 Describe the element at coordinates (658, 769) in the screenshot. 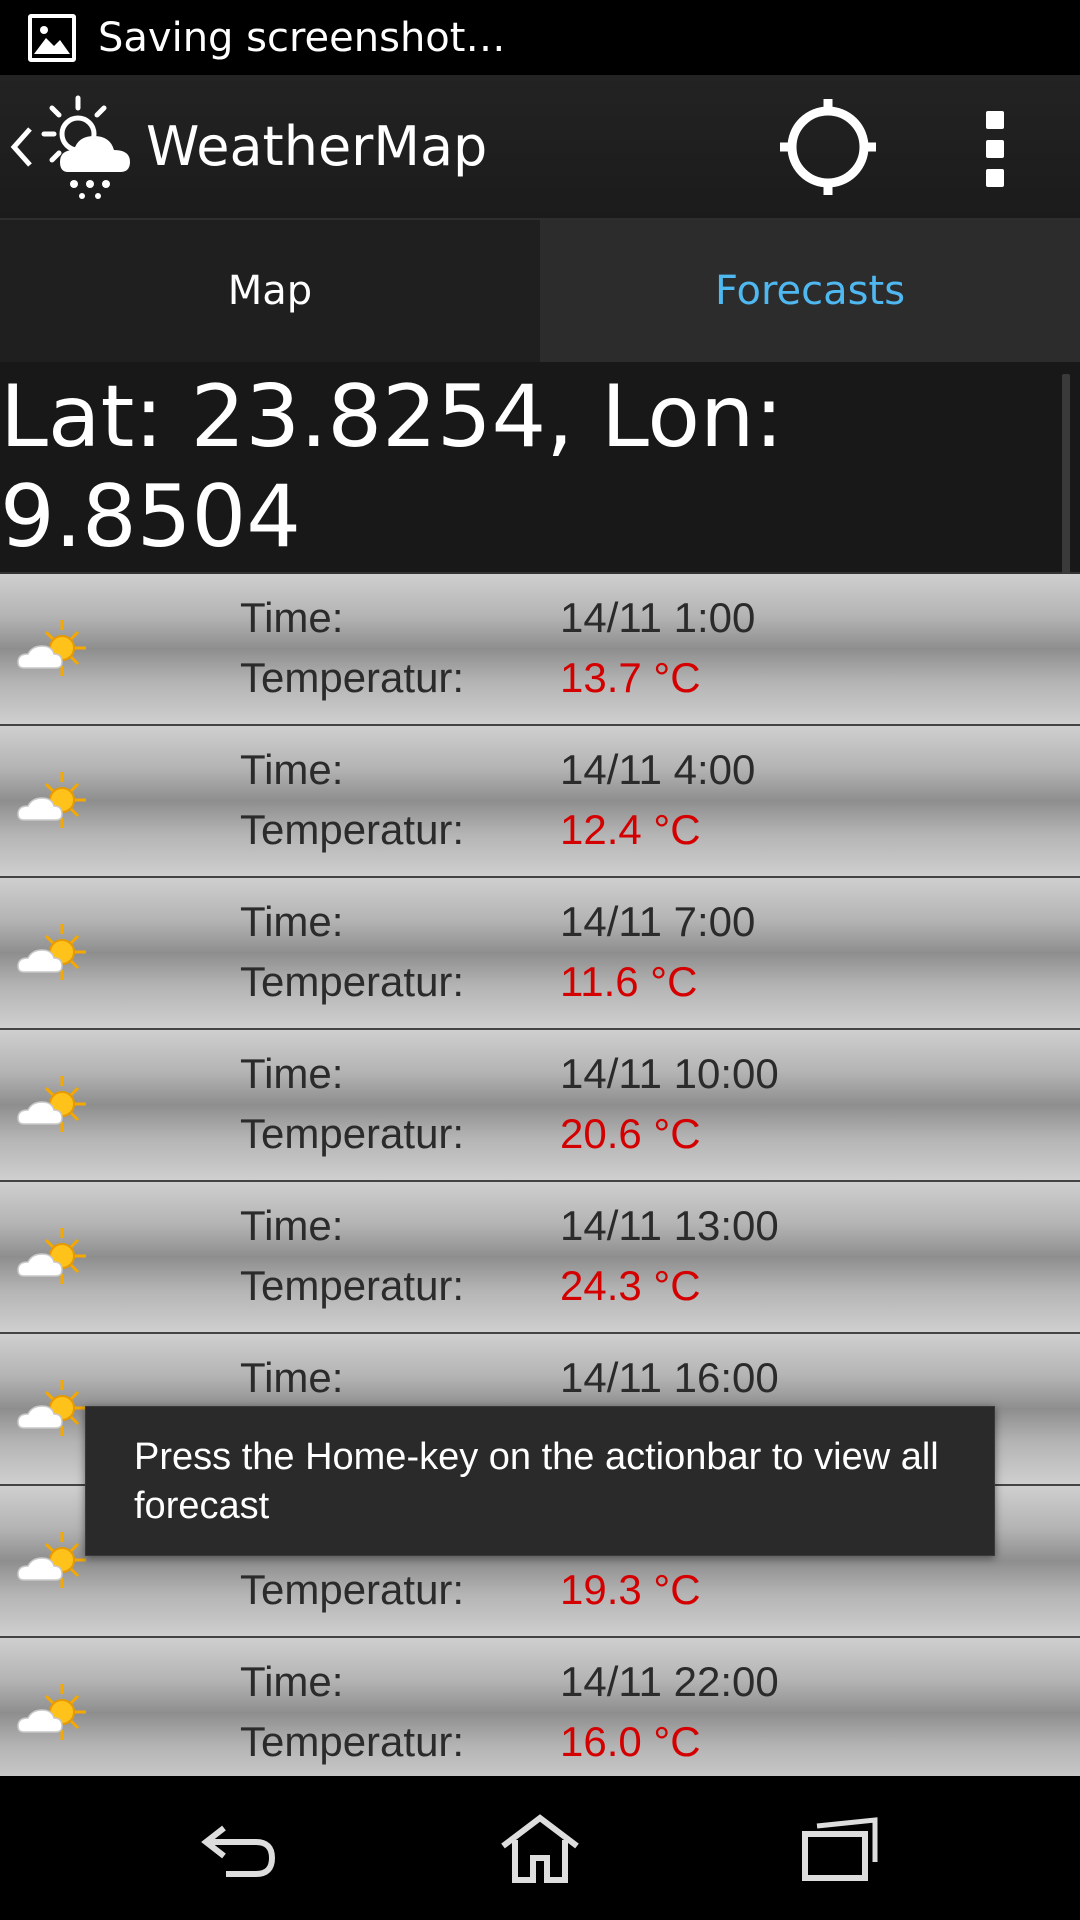

I see `time-value: 14/11 4:00` at that location.